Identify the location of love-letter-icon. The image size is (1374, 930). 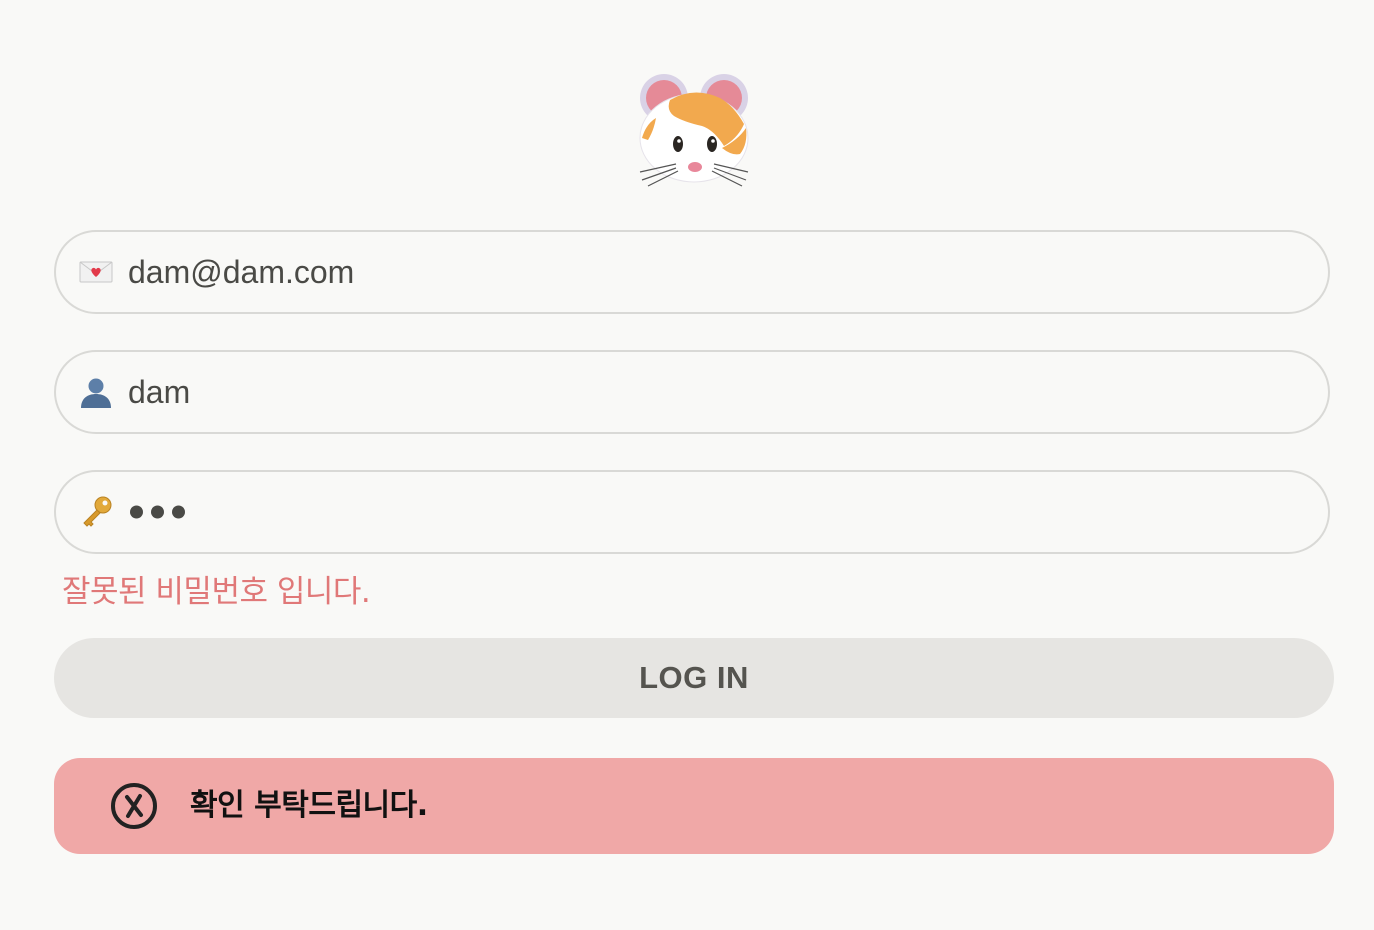
(96, 272).